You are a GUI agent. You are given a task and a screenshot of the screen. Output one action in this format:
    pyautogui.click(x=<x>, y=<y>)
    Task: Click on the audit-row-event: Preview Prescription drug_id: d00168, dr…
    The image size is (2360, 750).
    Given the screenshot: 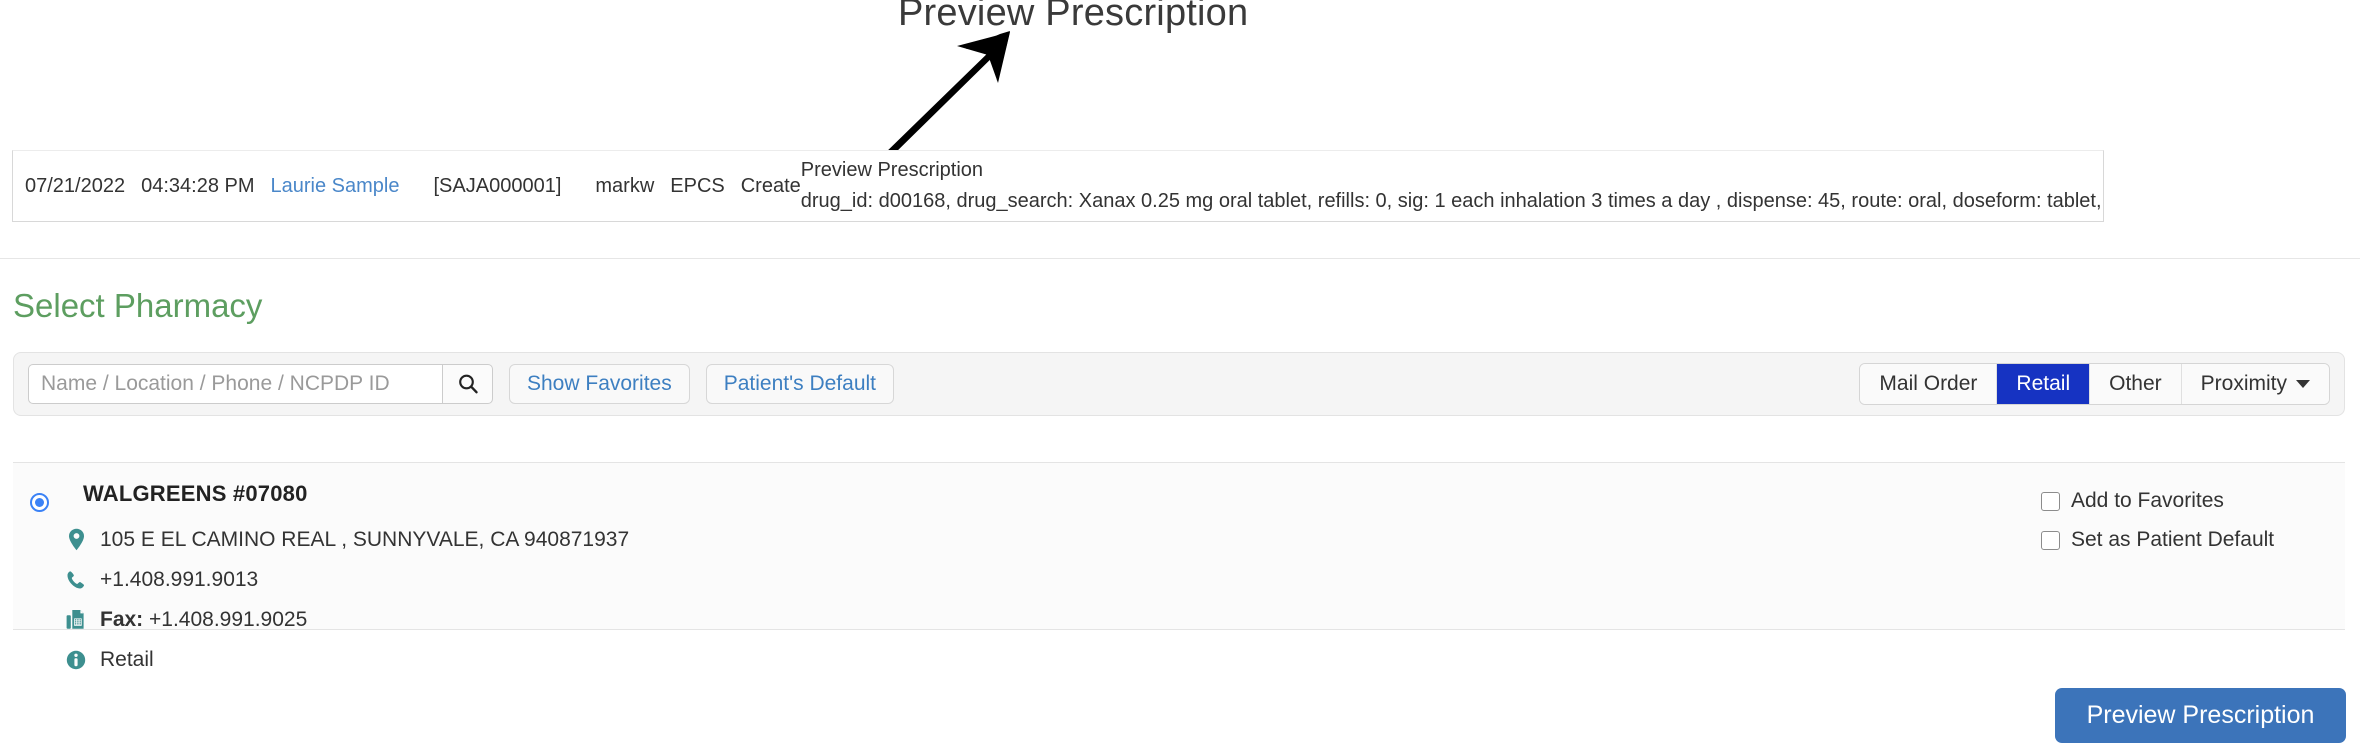 What is the action you would take?
    pyautogui.click(x=1452, y=186)
    